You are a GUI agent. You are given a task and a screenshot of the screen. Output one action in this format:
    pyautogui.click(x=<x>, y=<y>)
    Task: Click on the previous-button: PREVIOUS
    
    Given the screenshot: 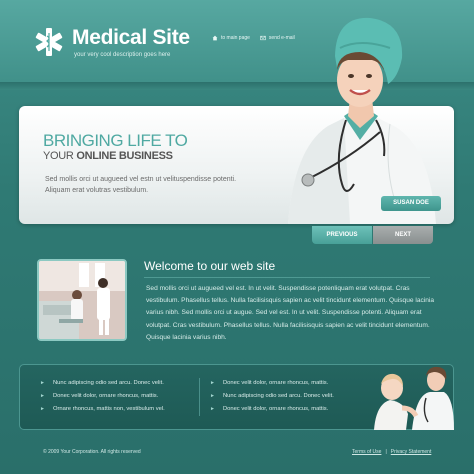 What is the action you would take?
    pyautogui.click(x=342, y=235)
    